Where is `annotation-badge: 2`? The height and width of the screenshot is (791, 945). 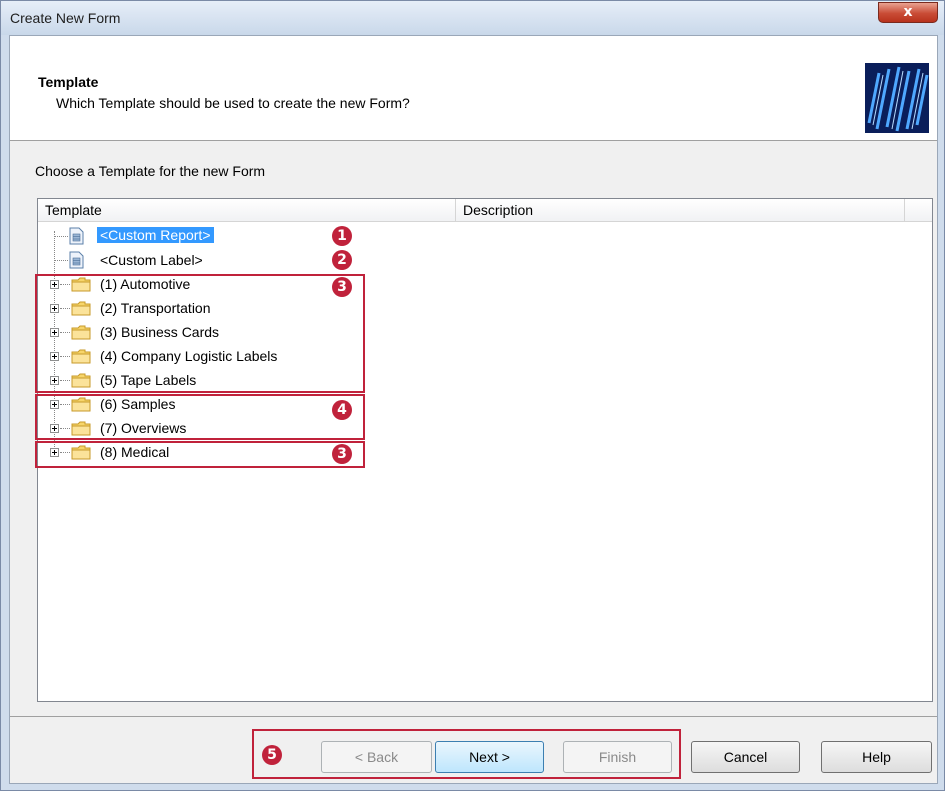
annotation-badge: 2 is located at coordinates (342, 260).